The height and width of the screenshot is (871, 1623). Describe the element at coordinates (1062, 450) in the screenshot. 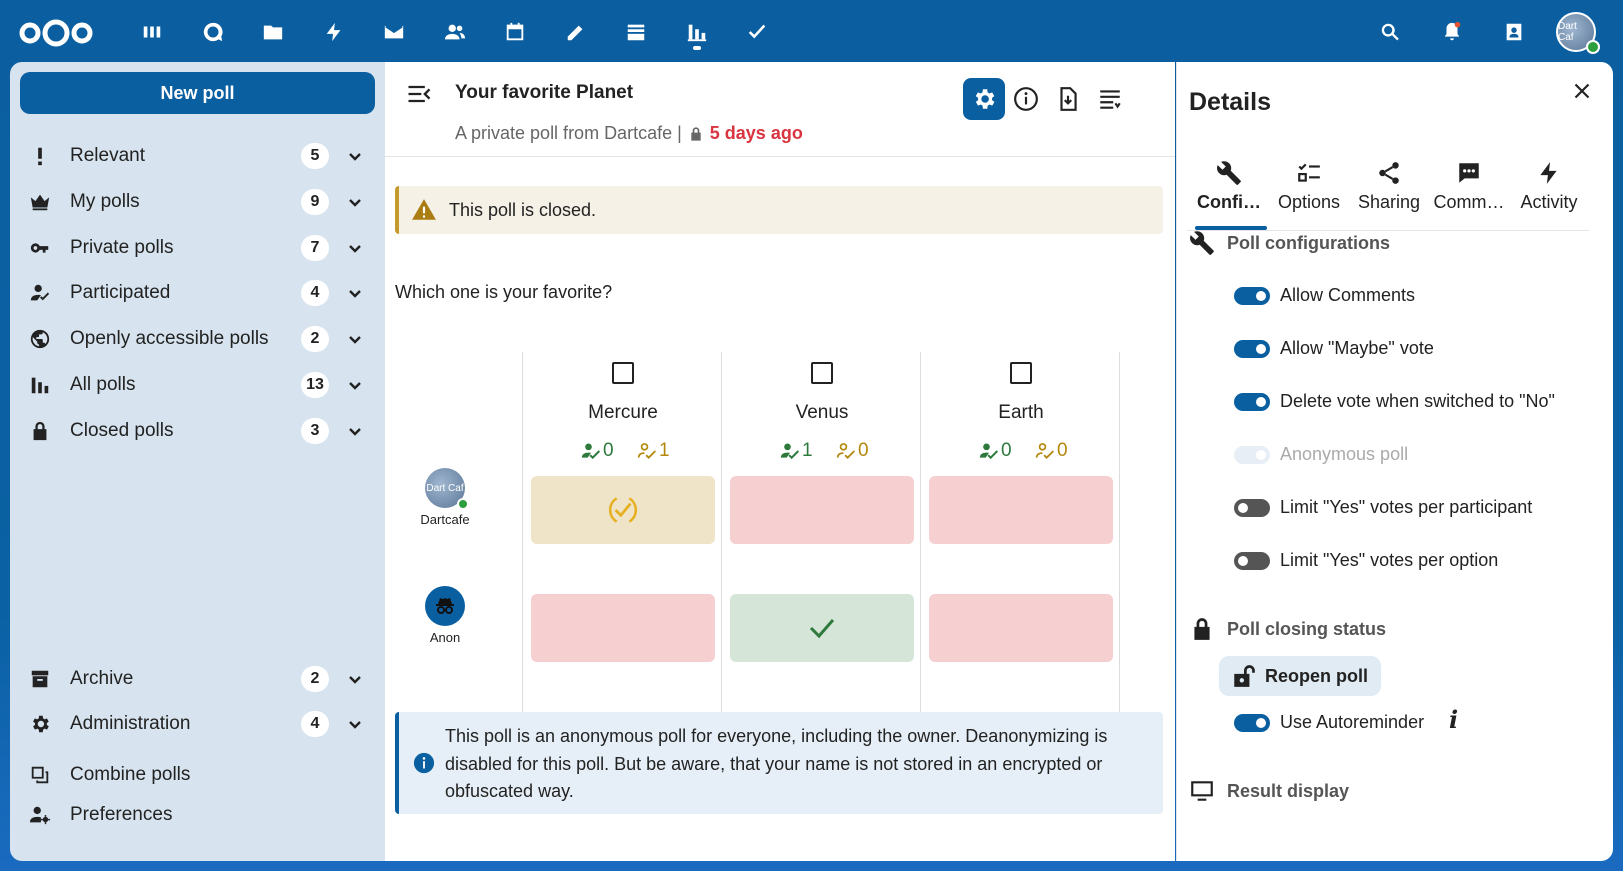

I see `maybe-count-value: 0` at that location.